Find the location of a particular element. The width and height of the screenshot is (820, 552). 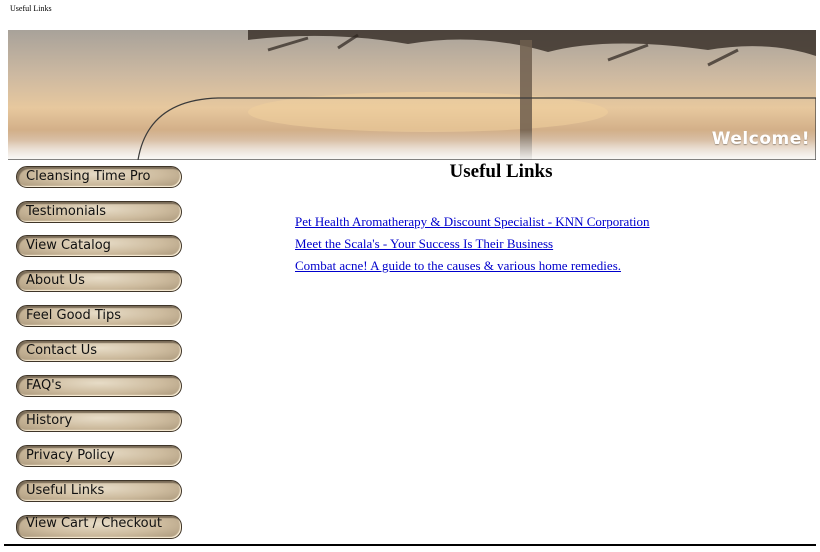

sidebar-item-faqs: FAQ's is located at coordinates (99, 386).